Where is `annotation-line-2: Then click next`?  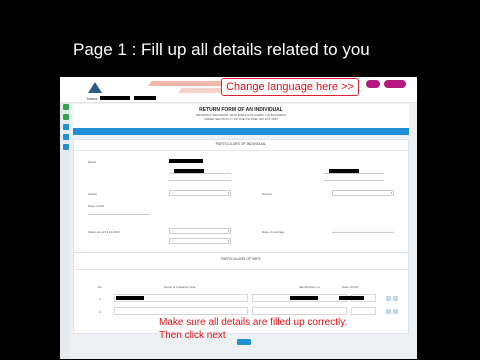
annotation-line-2: Then click next is located at coordinates (192, 335).